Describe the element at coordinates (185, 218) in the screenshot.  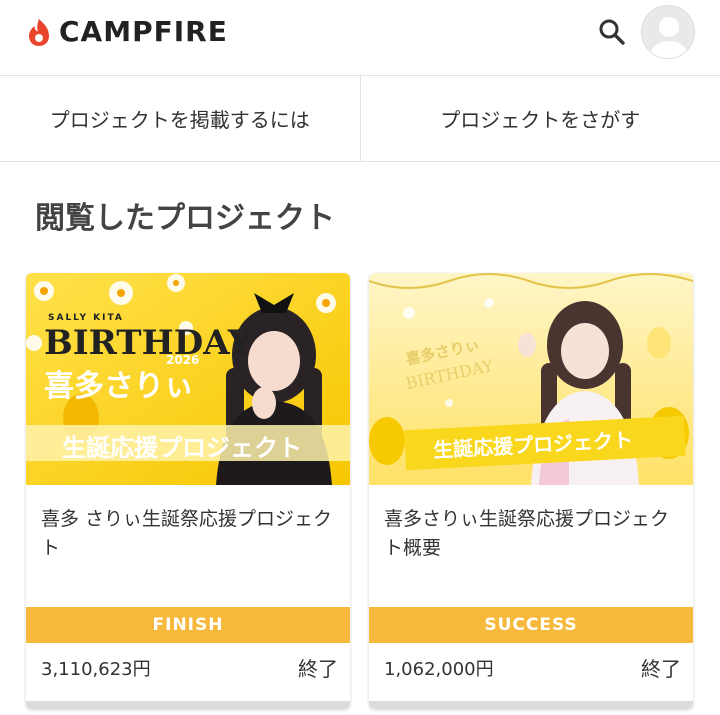
I see `section-title: 閲覧したプロジェクト` at that location.